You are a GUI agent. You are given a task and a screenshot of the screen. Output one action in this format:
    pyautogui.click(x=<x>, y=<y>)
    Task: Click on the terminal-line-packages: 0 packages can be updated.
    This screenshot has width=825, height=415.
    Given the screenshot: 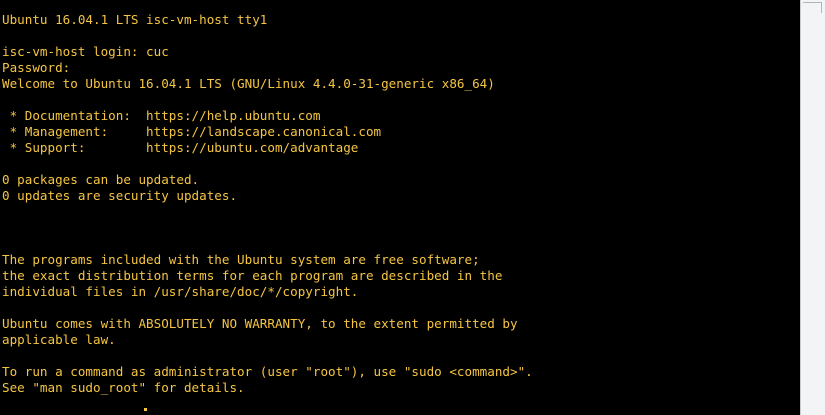 What is the action you would take?
    pyautogui.click(x=101, y=179)
    